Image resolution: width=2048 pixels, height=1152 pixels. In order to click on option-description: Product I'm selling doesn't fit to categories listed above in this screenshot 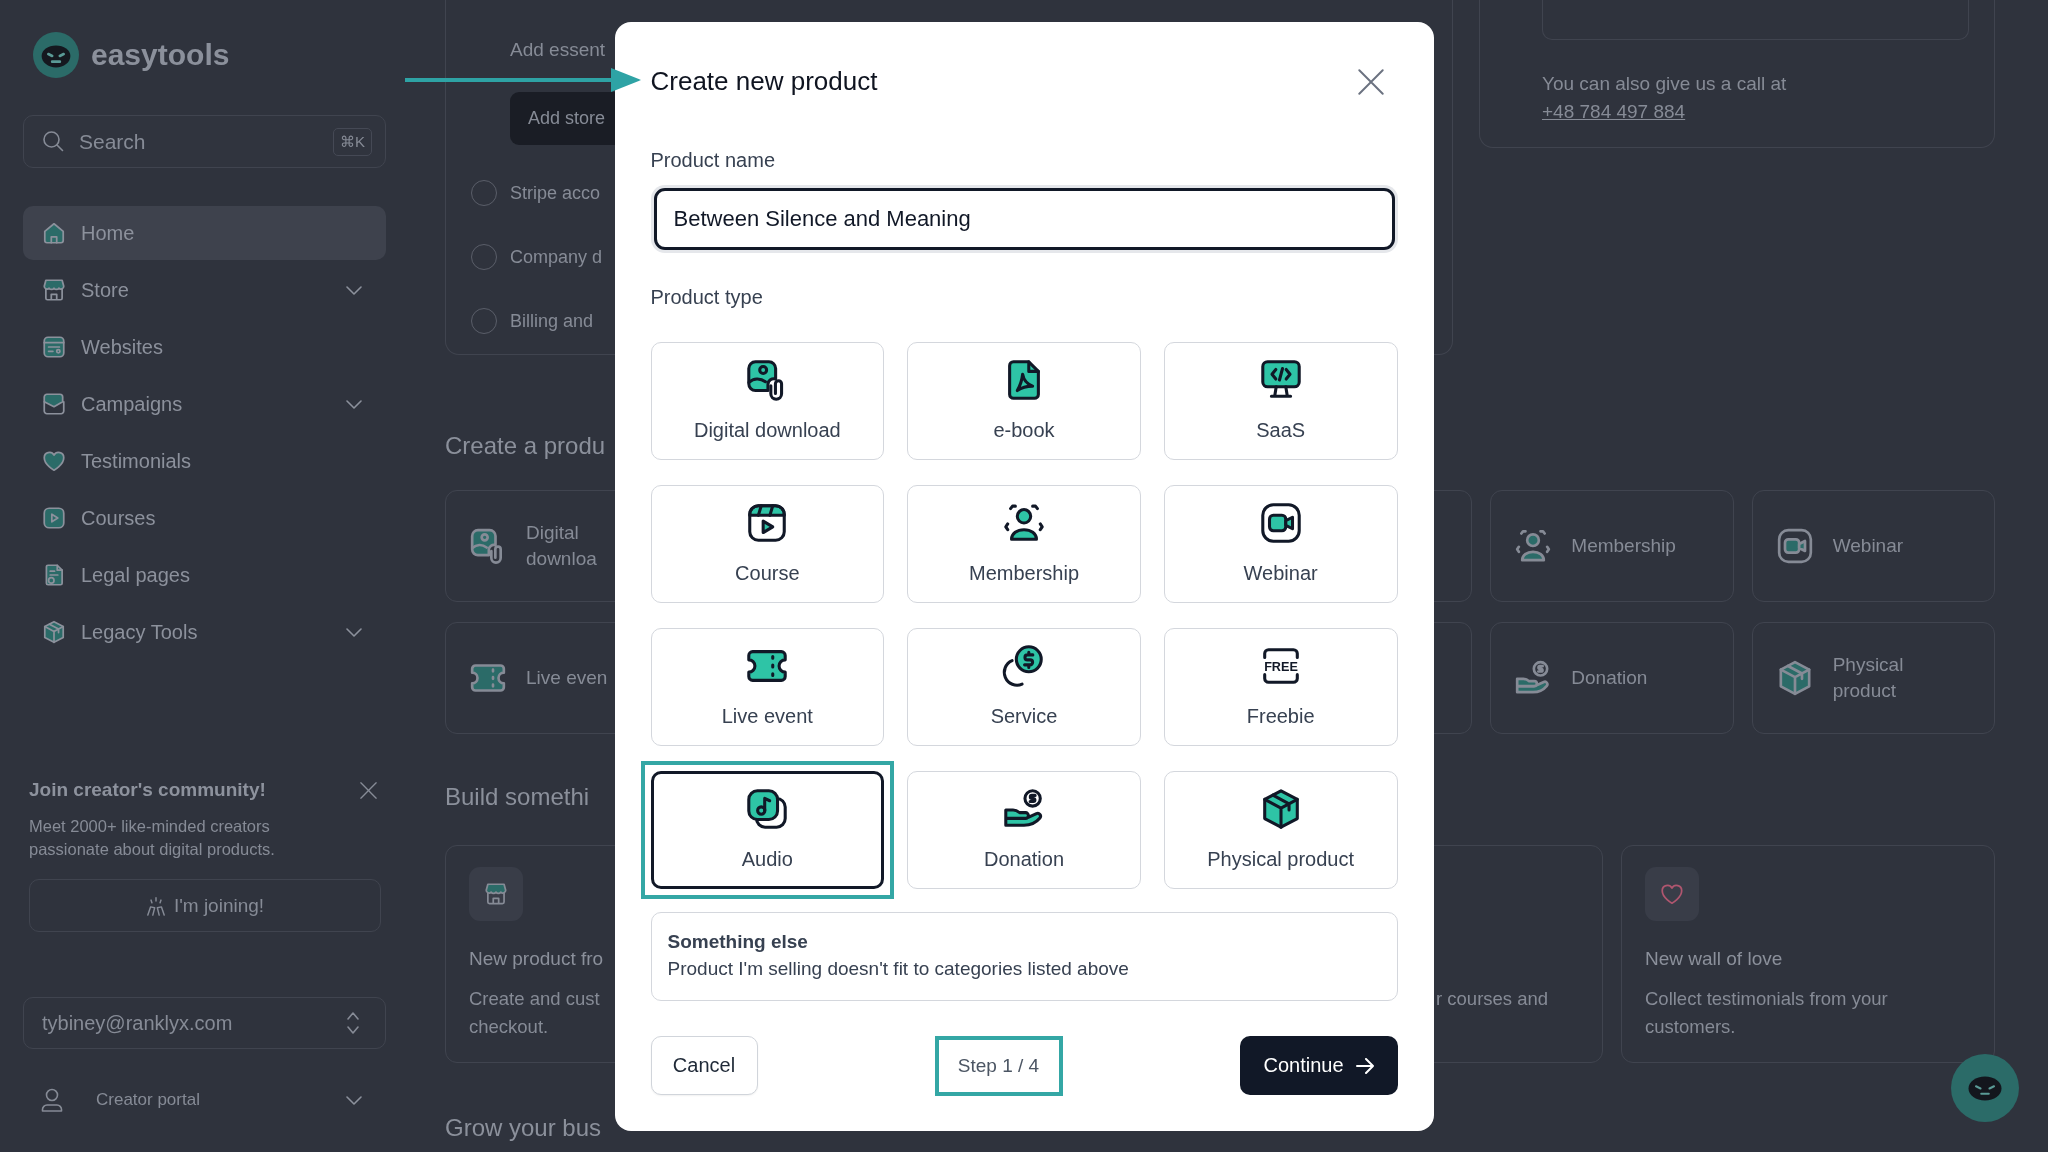, I will do `click(898, 969)`.